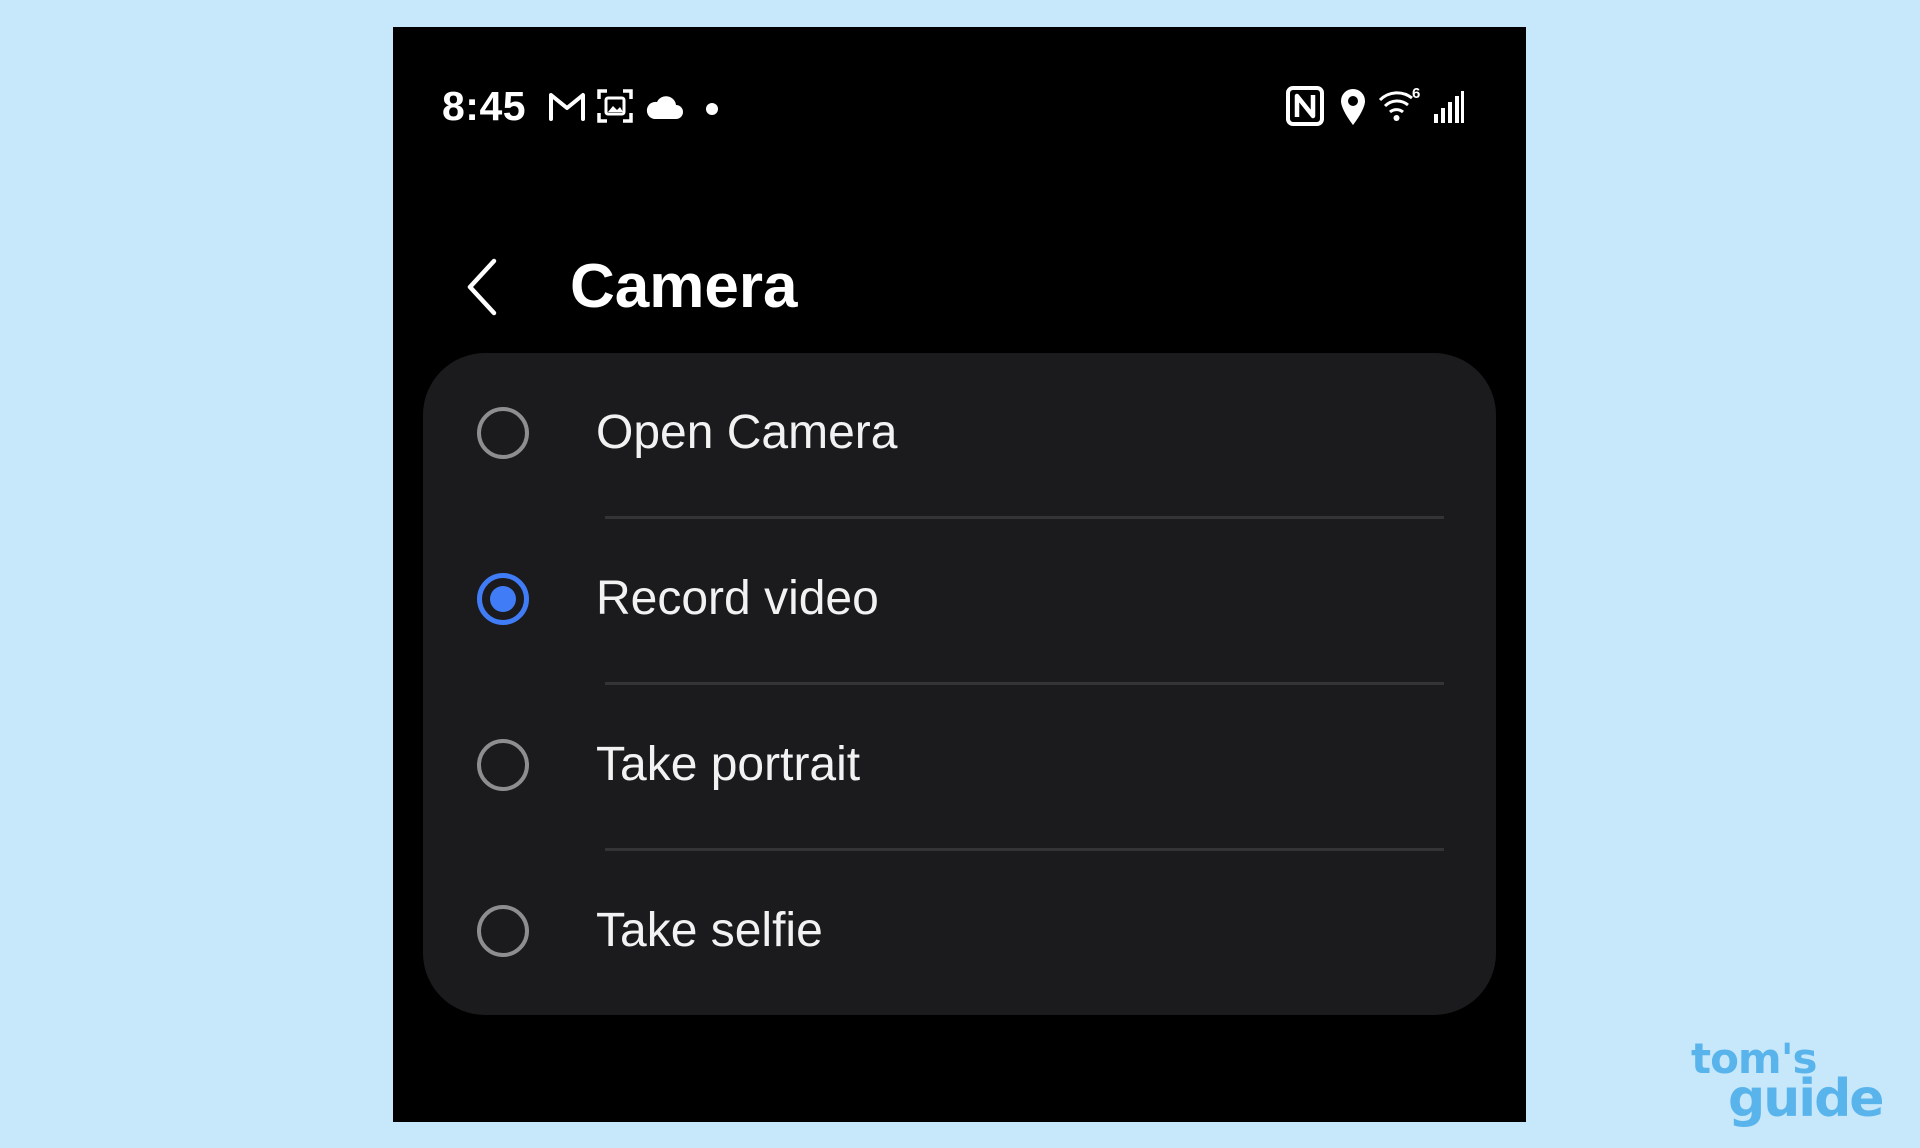 This screenshot has width=1920, height=1148. I want to click on toms-guide-logo: tom's guide, so click(1790, 1082).